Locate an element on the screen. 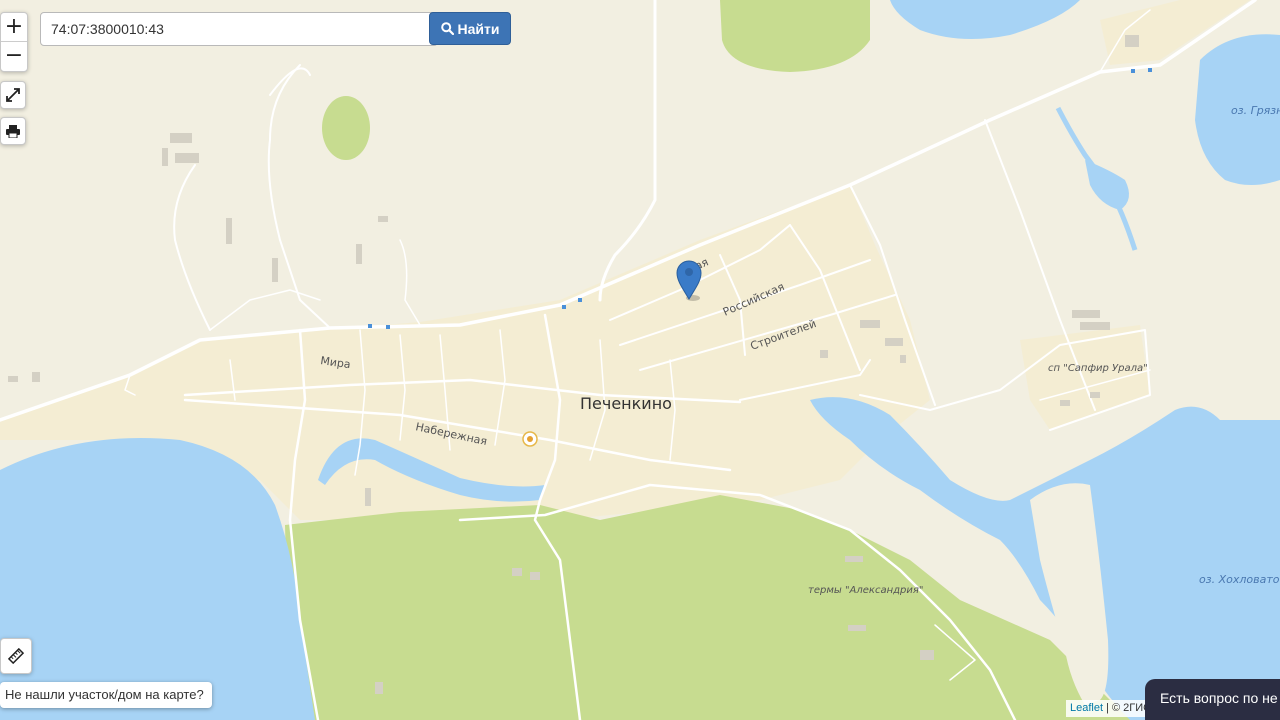 The width and height of the screenshot is (1280, 720). print-button is located at coordinates (13, 131).